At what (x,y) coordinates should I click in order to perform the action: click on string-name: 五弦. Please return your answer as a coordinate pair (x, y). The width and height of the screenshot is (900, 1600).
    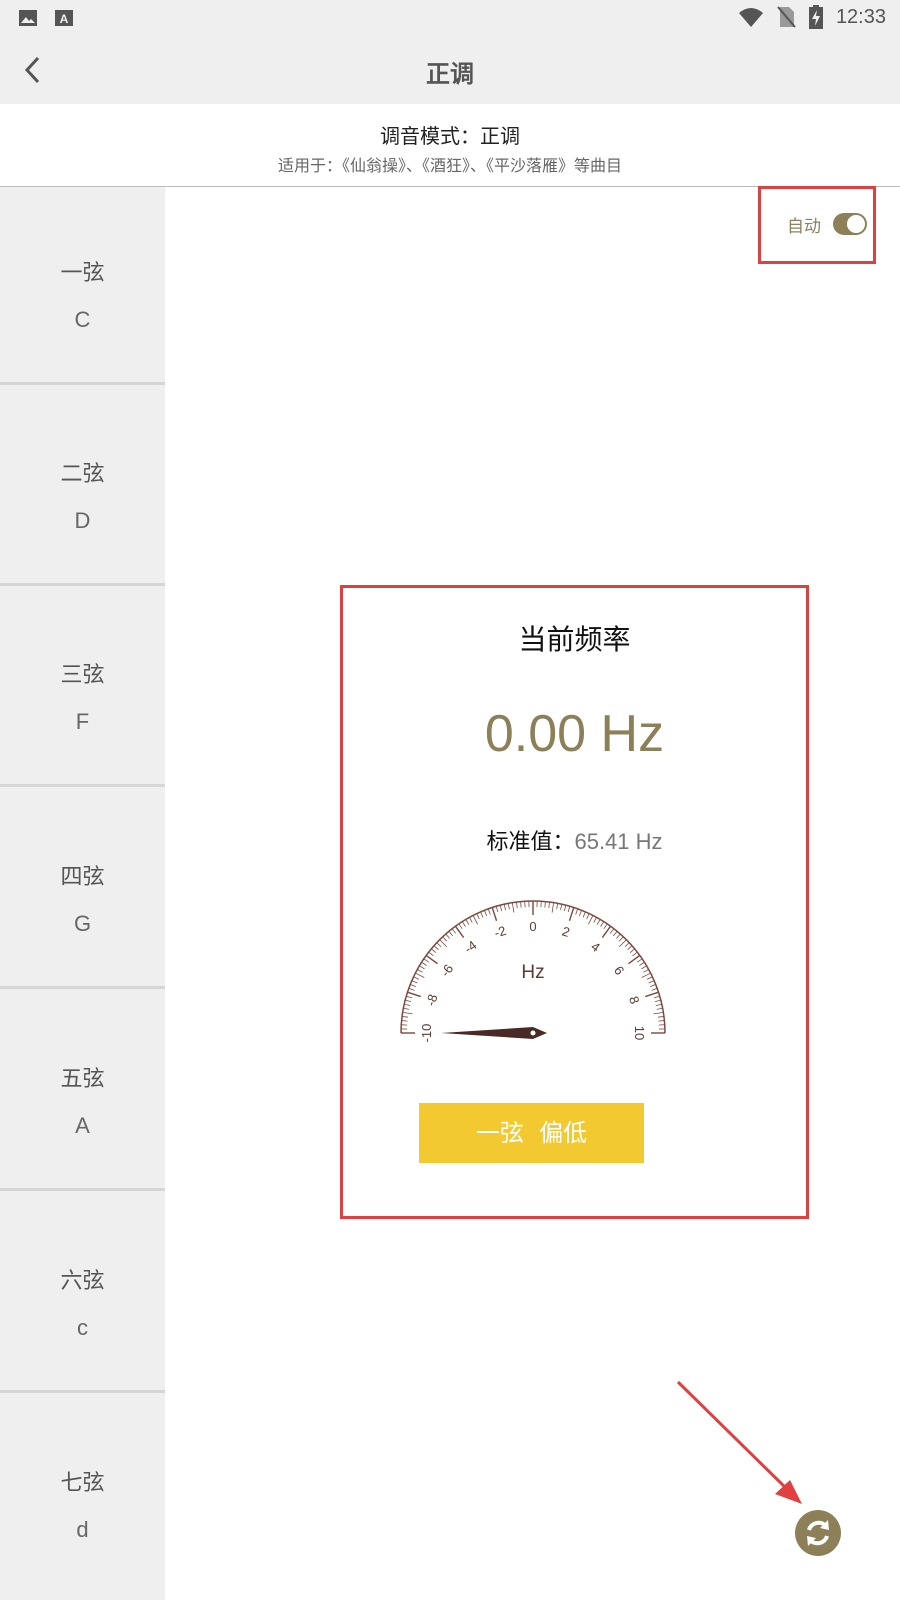
    Looking at the image, I should click on (82, 1079).